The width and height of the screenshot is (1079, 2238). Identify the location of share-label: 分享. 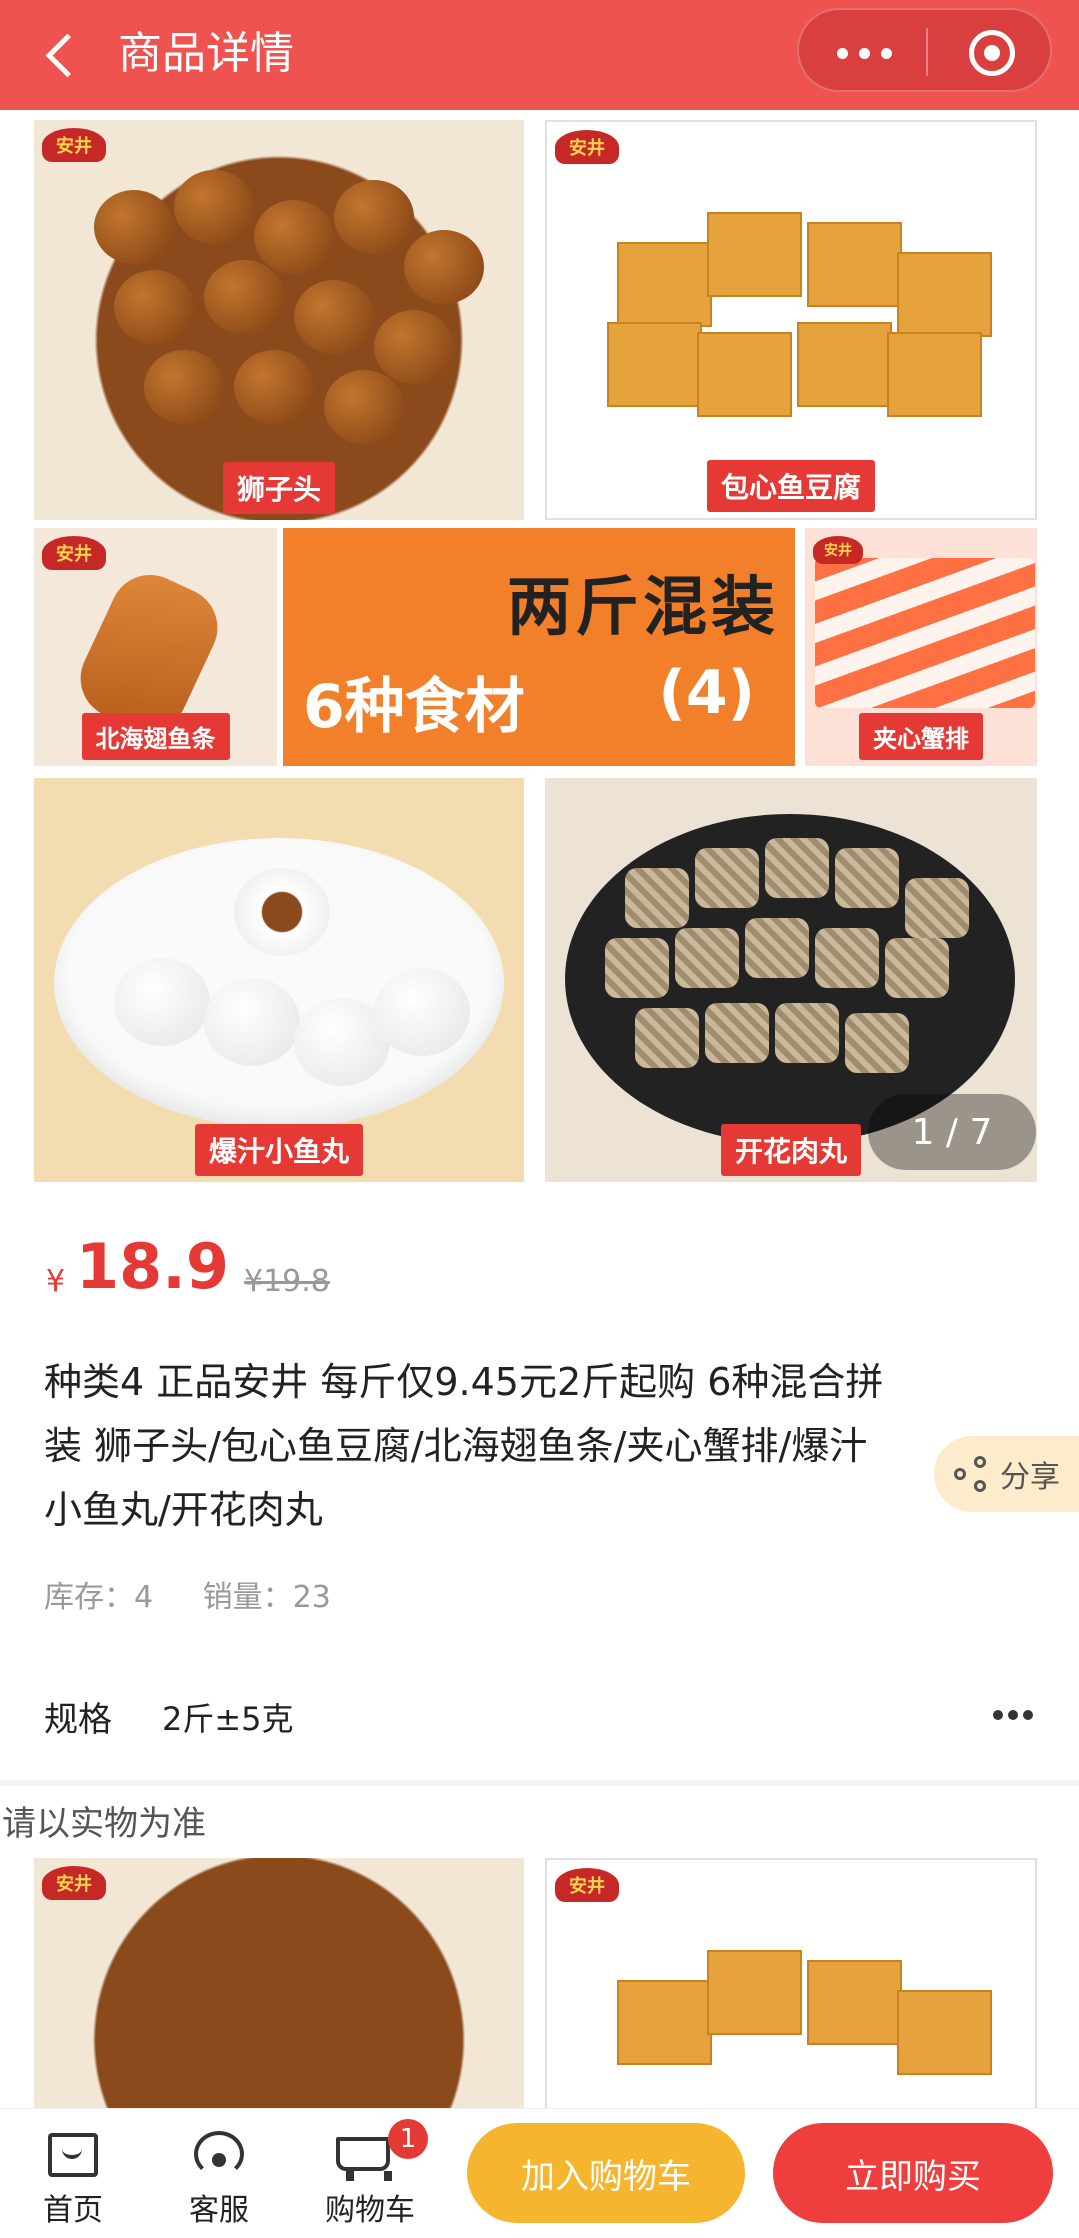
(1030, 1477).